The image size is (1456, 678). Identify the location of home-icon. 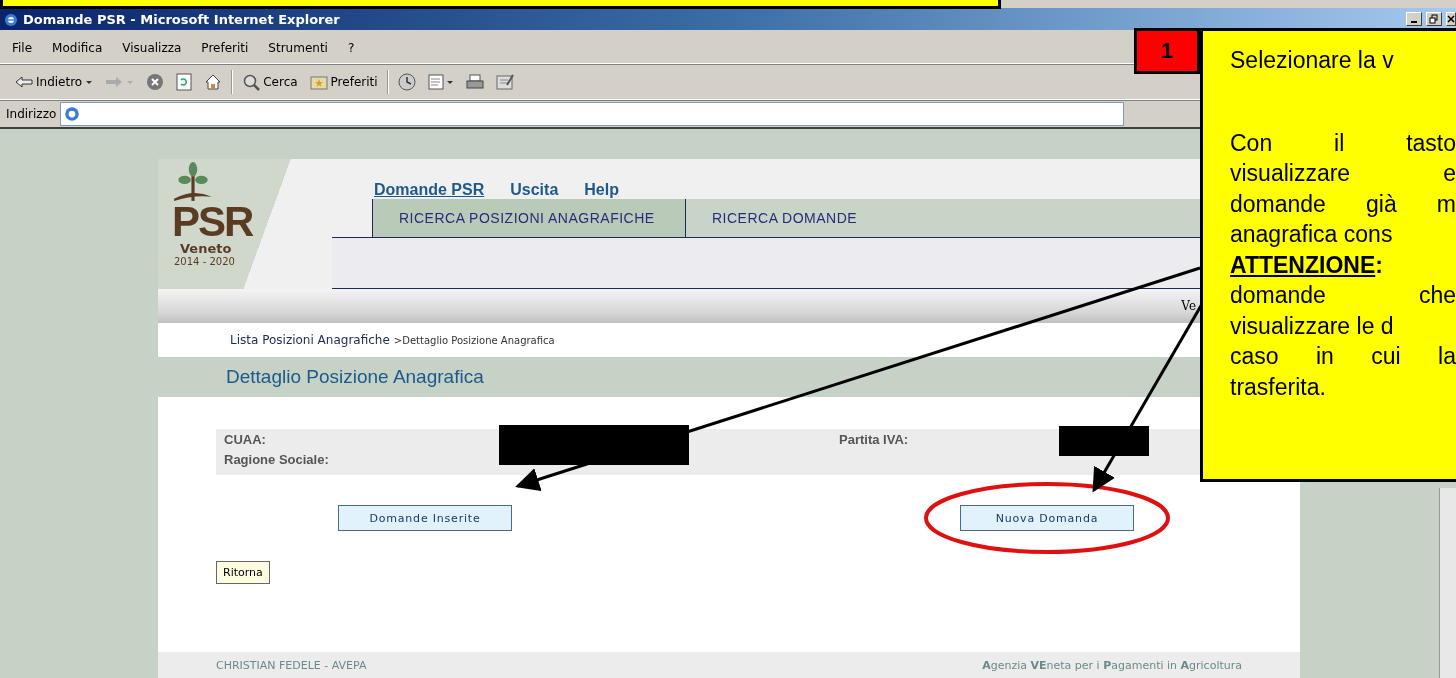
(213, 82).